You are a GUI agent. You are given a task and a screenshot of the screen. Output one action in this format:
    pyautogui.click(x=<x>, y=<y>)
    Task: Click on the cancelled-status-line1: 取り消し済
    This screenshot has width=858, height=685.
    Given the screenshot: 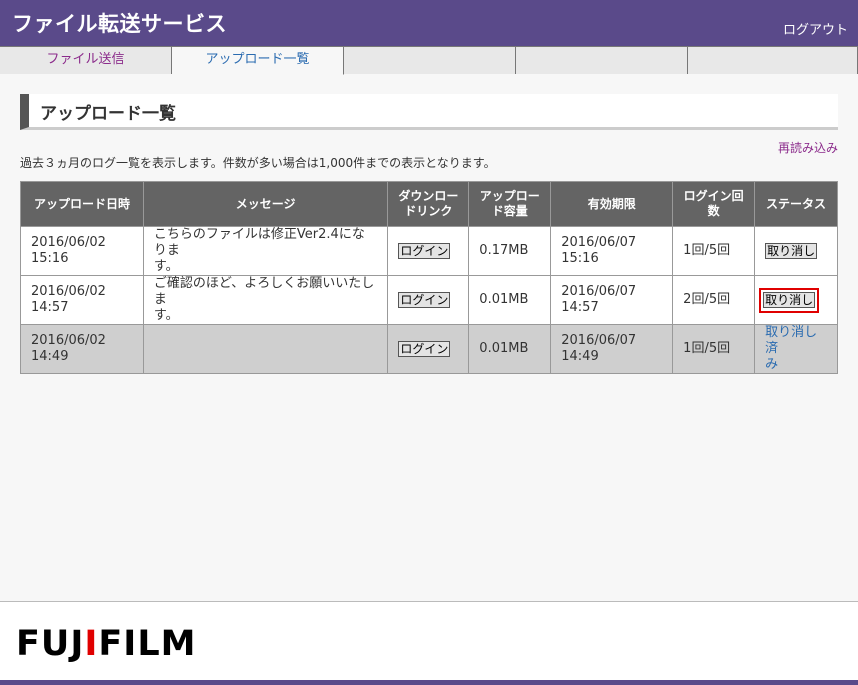 What is the action you would take?
    pyautogui.click(x=791, y=340)
    